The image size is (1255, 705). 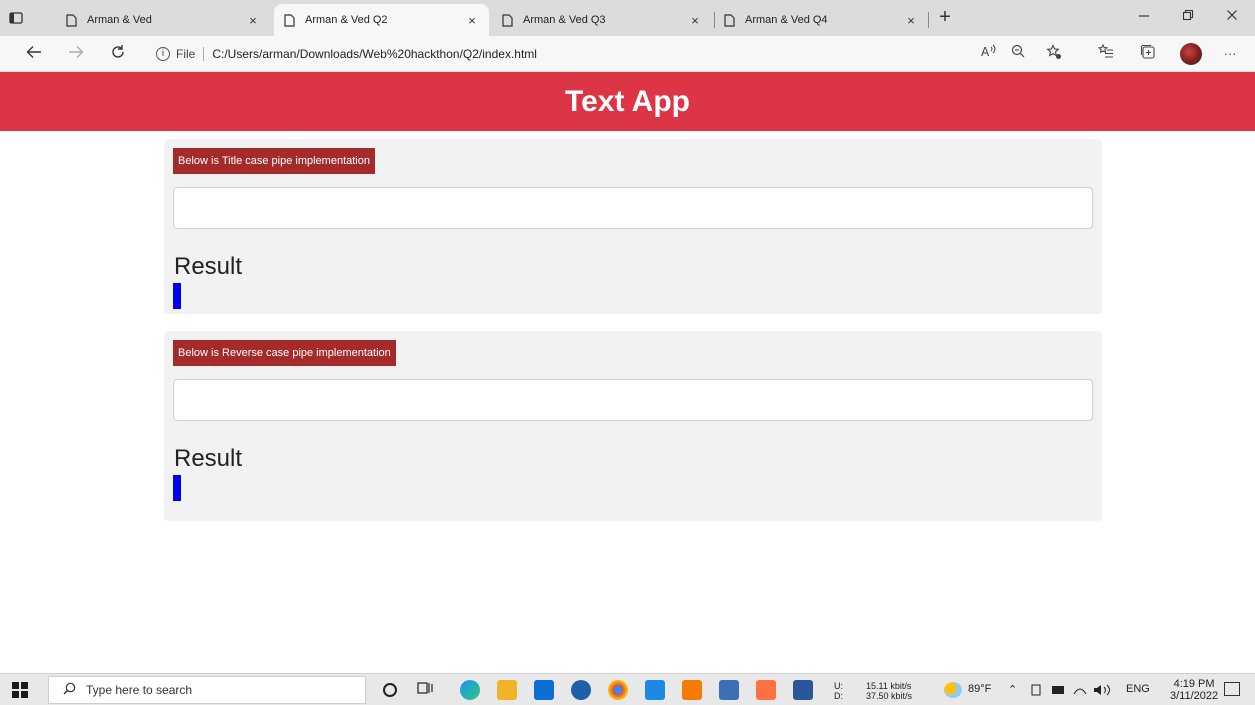 I want to click on tab-4: Arman & Ved Q4 ×, so click(x=821, y=20).